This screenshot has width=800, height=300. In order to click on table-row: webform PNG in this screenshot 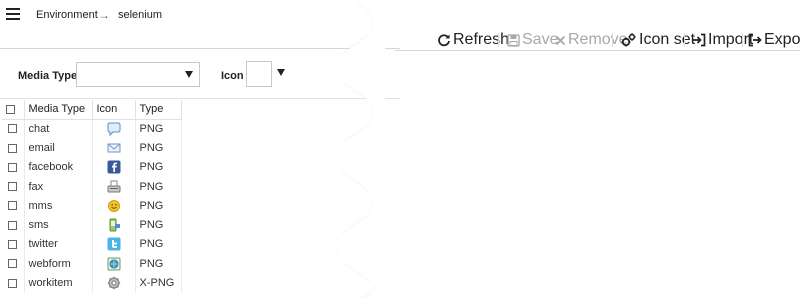, I will do `click(92, 264)`.